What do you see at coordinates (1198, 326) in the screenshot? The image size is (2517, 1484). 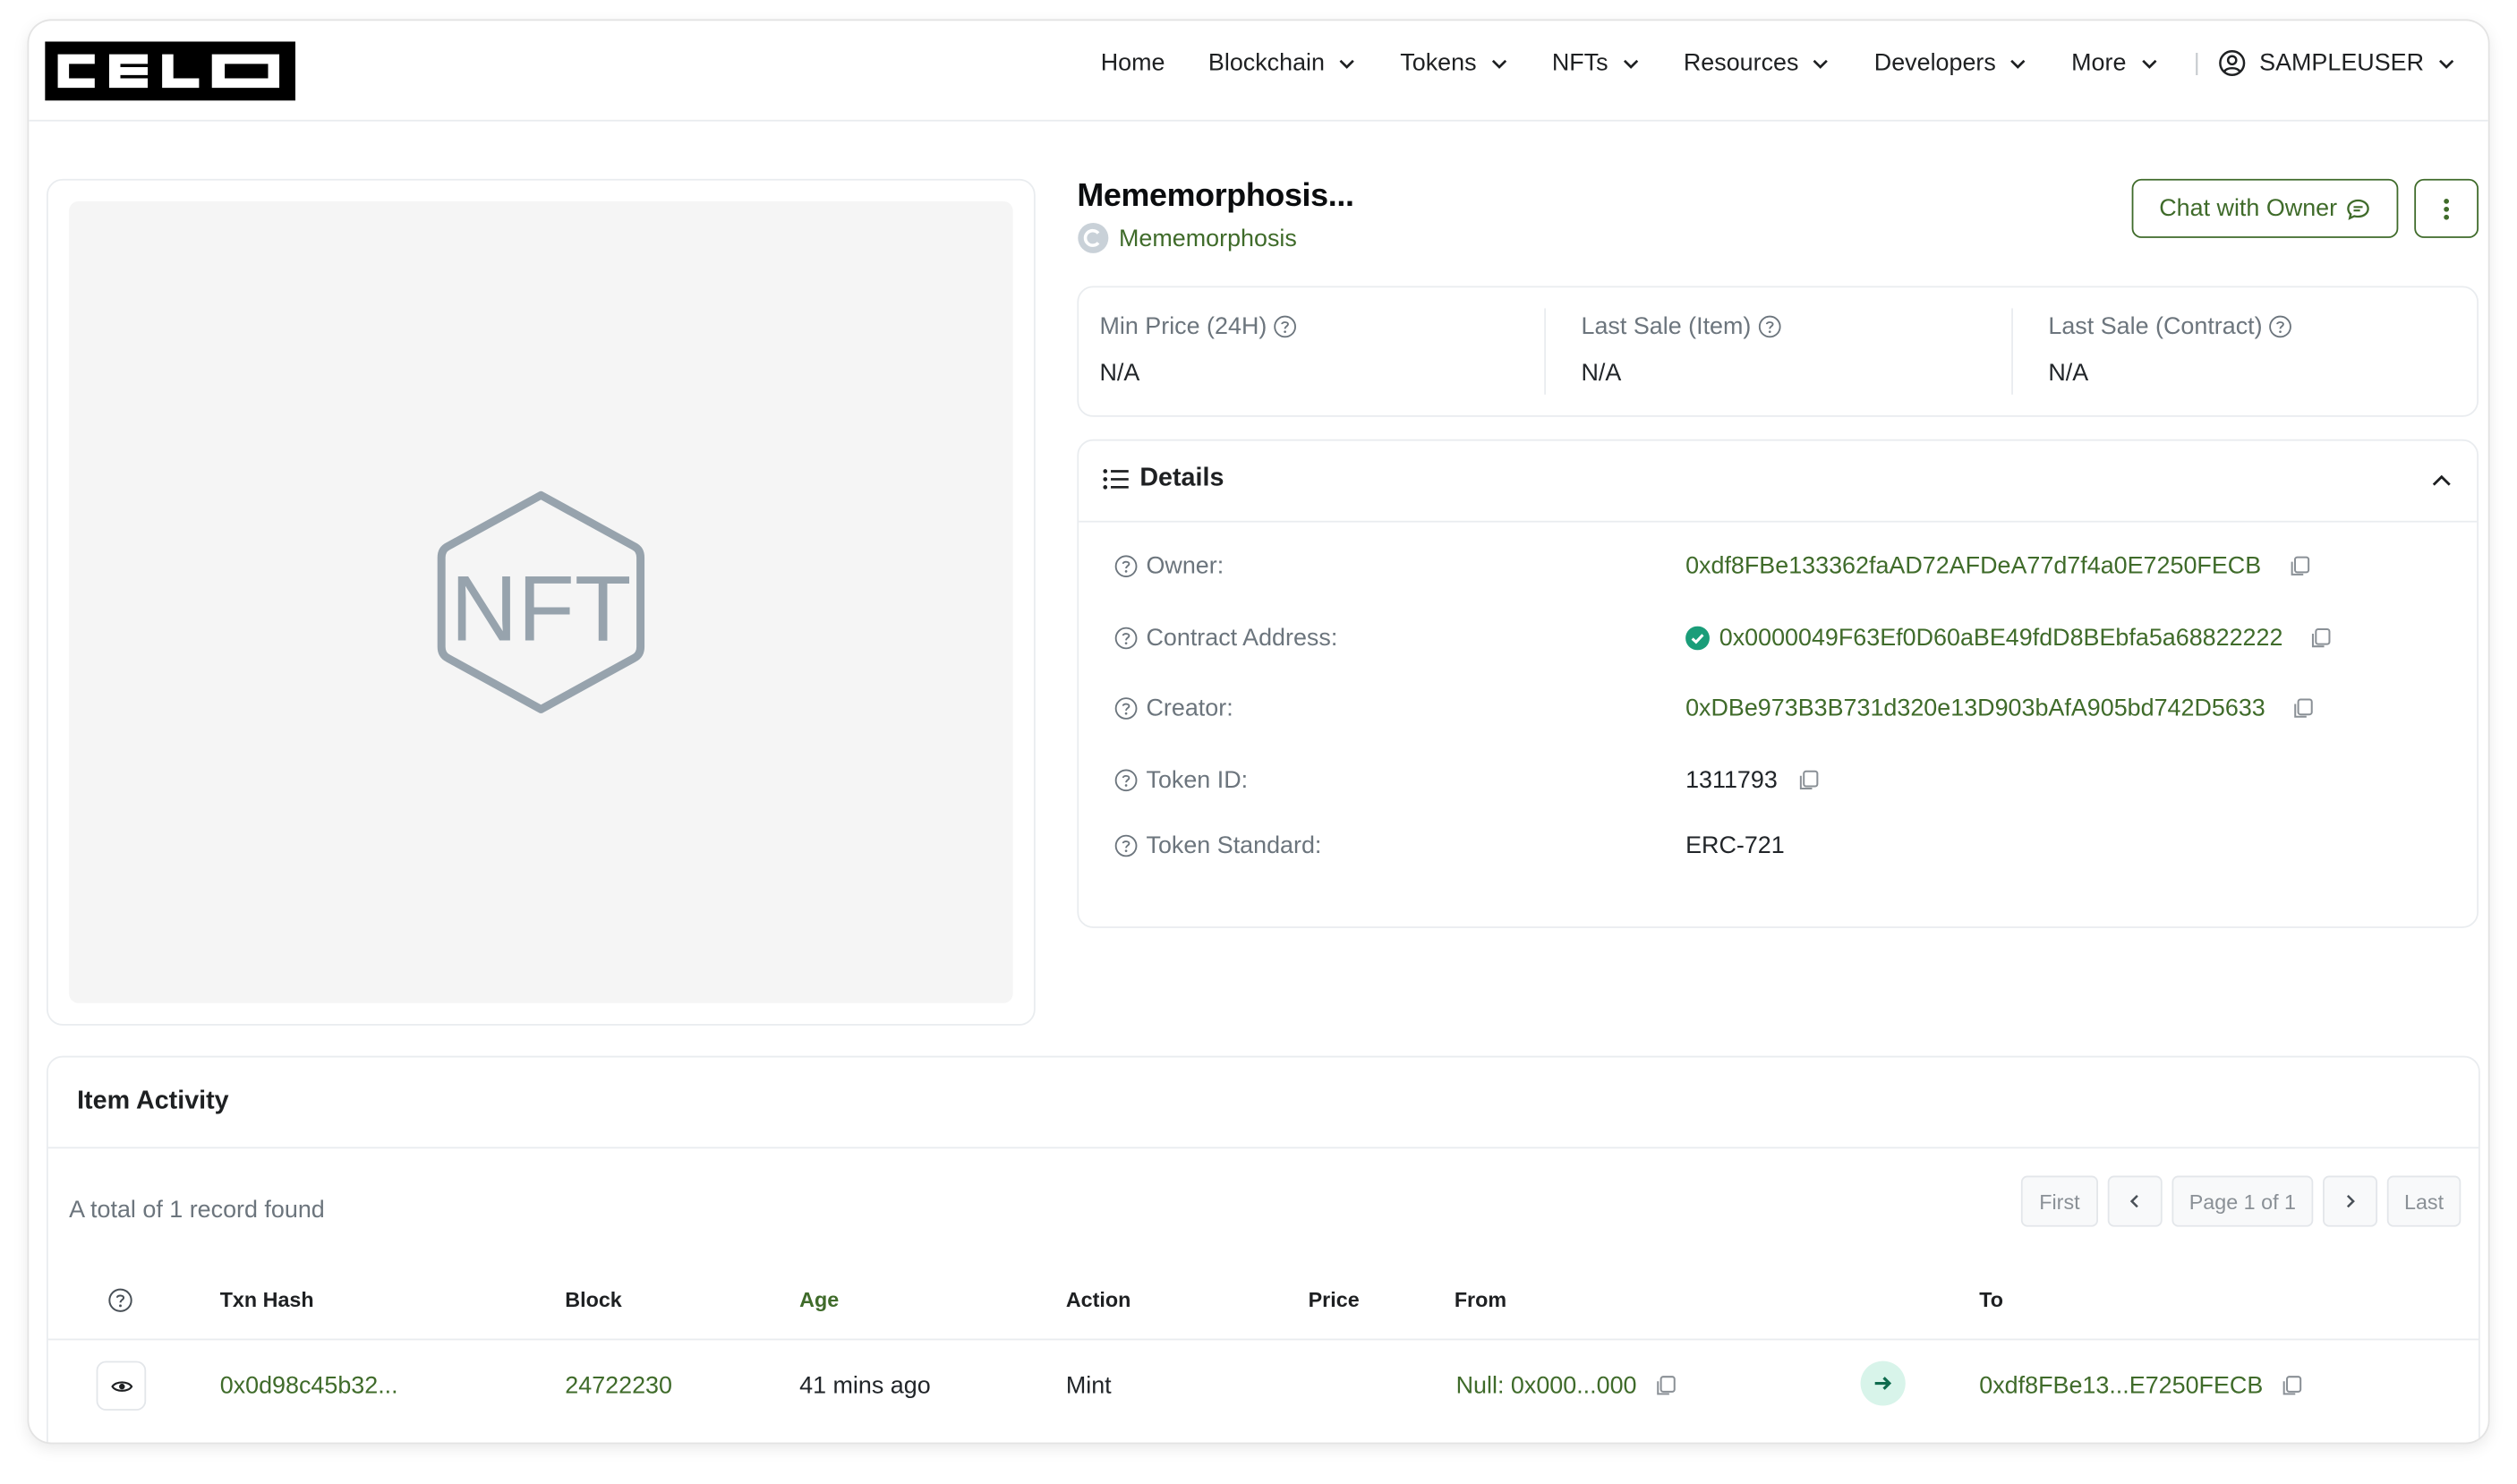 I see `stat-label: Min Price (24H)` at bounding box center [1198, 326].